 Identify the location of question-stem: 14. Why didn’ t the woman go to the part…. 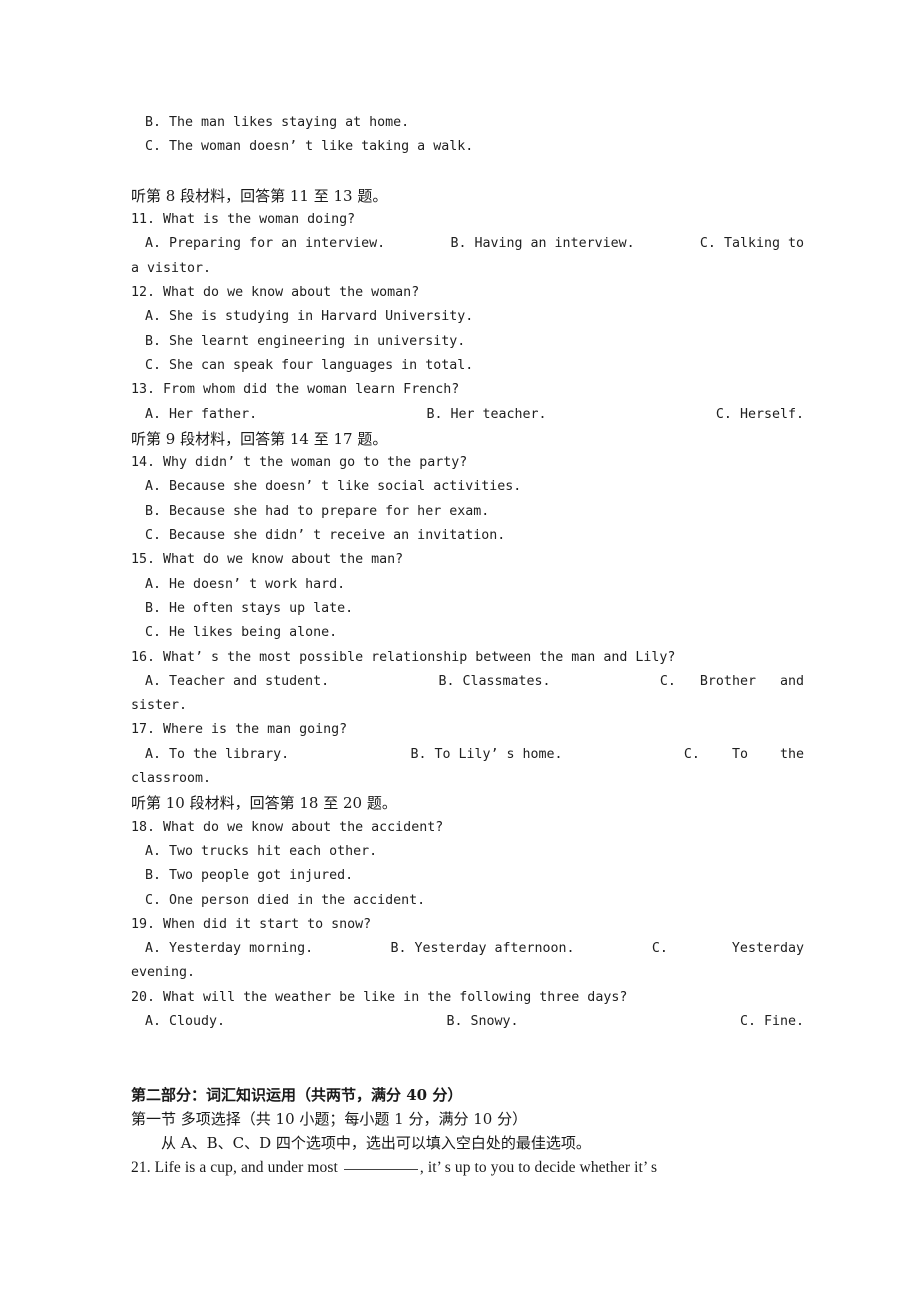
(299, 463).